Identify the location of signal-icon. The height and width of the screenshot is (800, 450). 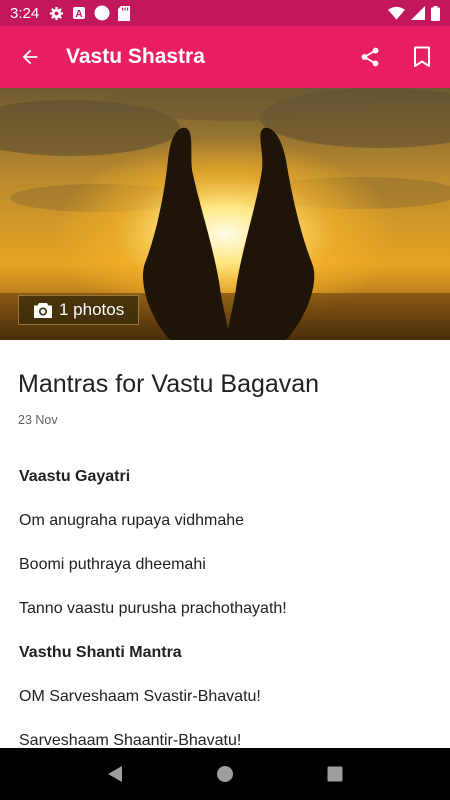
(418, 13).